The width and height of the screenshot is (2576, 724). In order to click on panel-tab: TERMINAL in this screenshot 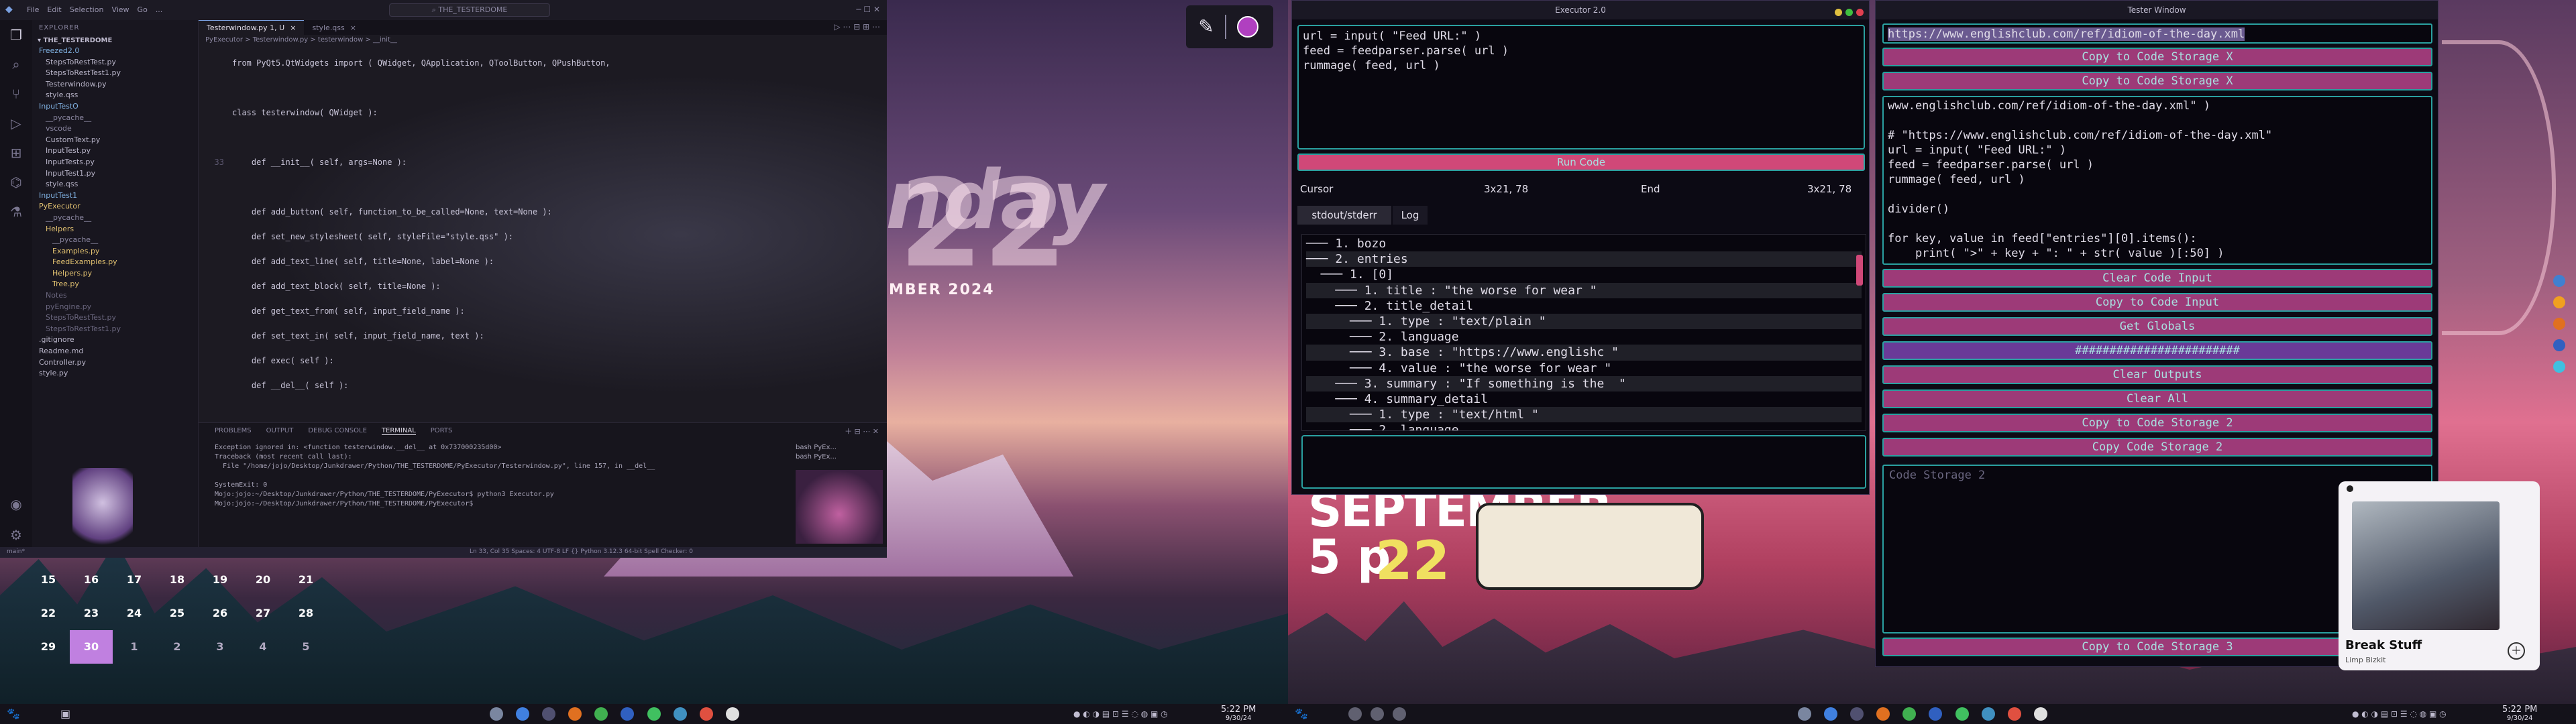, I will do `click(398, 431)`.